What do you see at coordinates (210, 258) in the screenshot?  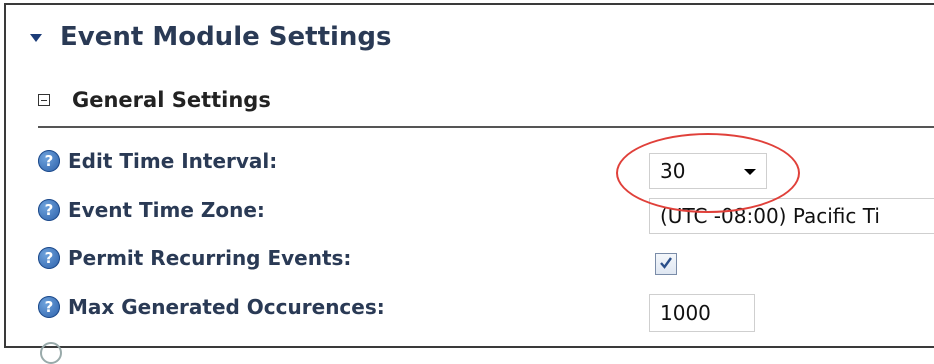 I see `permit-recurring-events-label: Permit Recurring Events:` at bounding box center [210, 258].